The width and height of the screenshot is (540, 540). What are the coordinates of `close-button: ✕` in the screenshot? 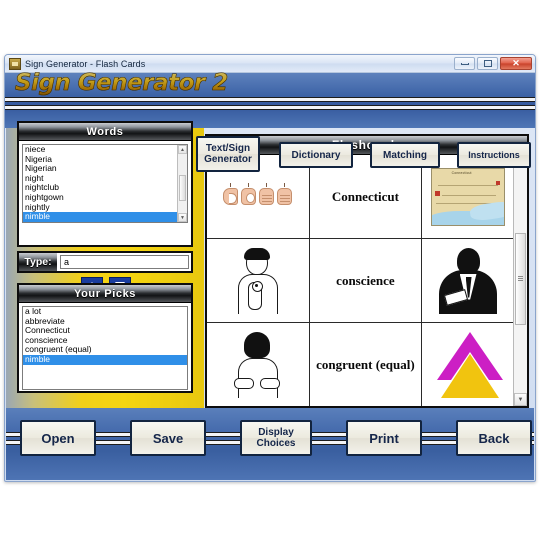 It's located at (516, 63).